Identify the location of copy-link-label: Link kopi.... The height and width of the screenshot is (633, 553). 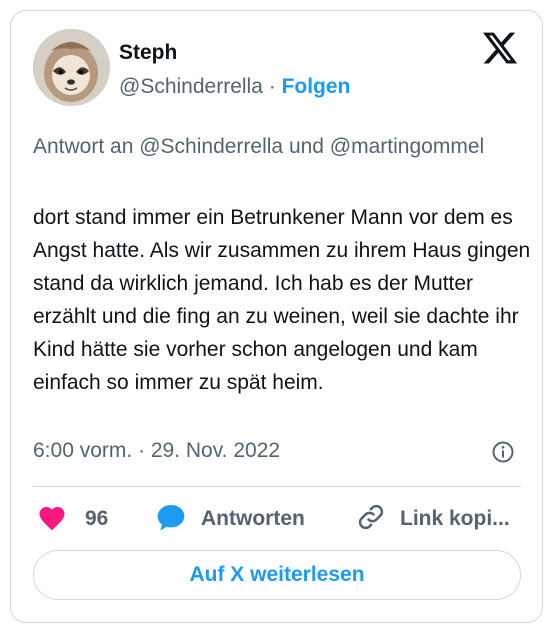
(455, 518).